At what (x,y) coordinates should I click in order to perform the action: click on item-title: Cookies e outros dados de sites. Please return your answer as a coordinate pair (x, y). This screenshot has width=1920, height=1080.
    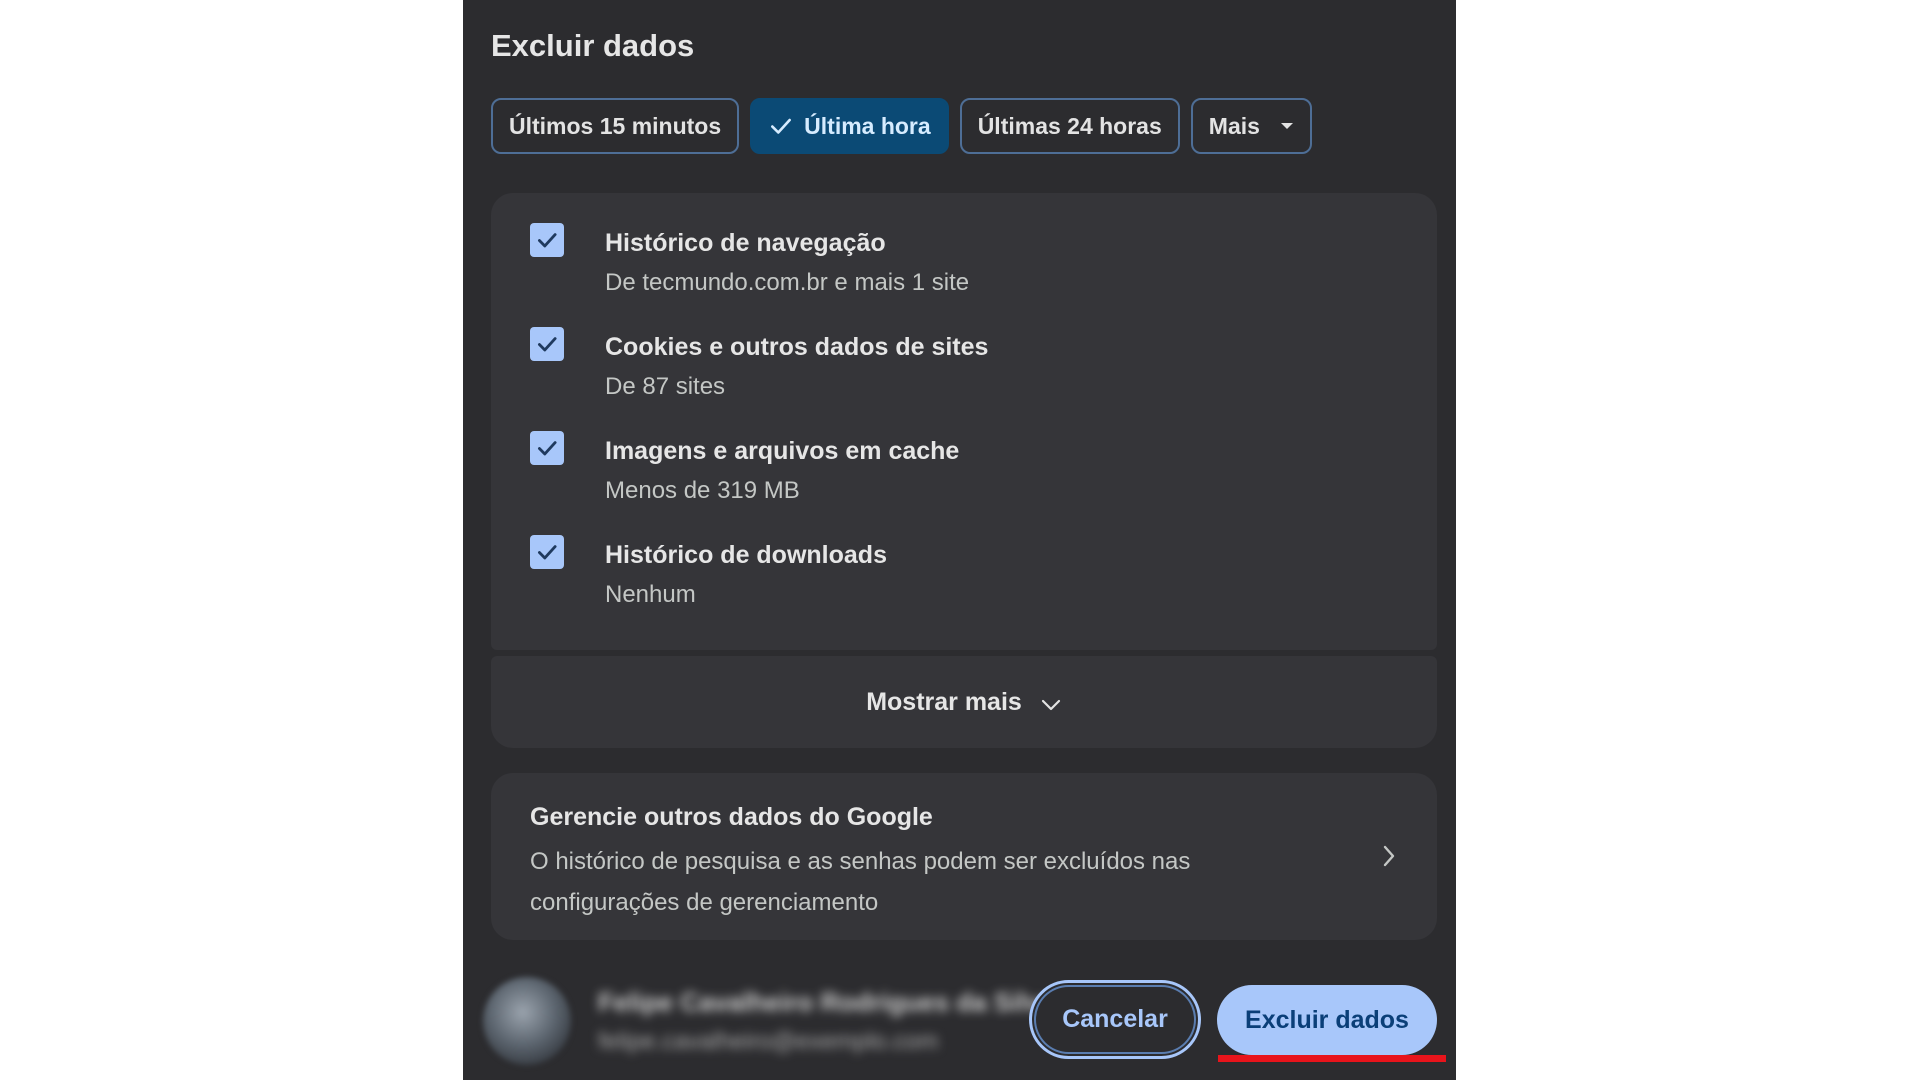
    Looking at the image, I should click on (797, 347).